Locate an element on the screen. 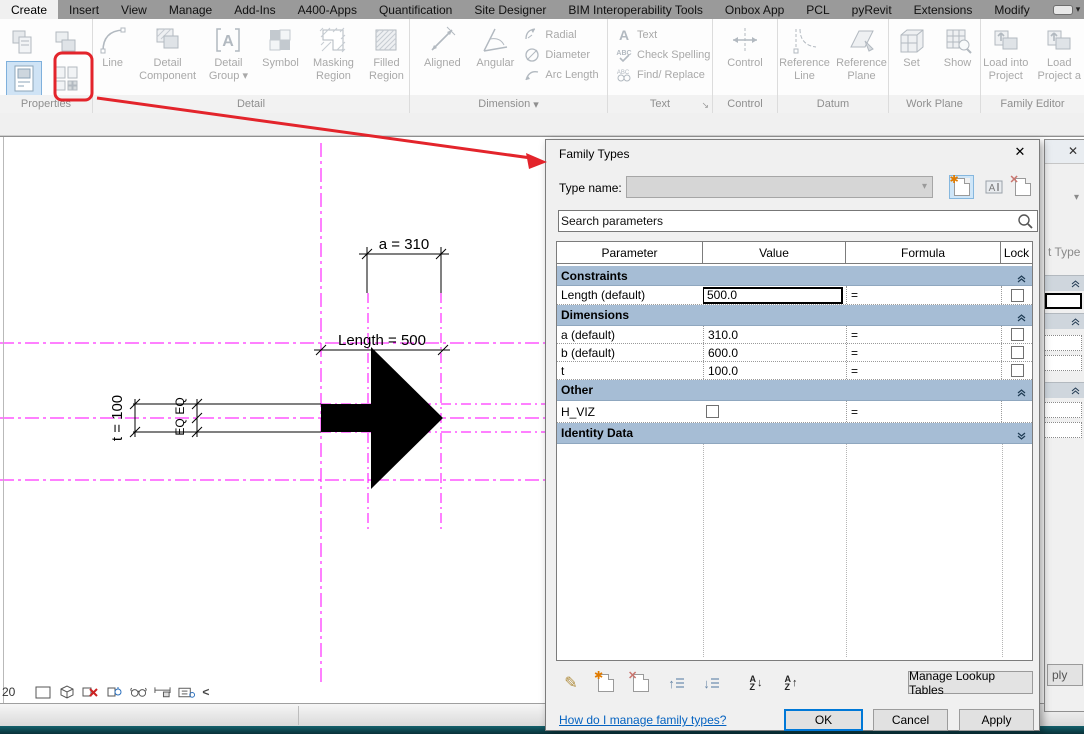 Image resolution: width=1084 pixels, height=734 pixels. search-icon is located at coordinates (1025, 221).